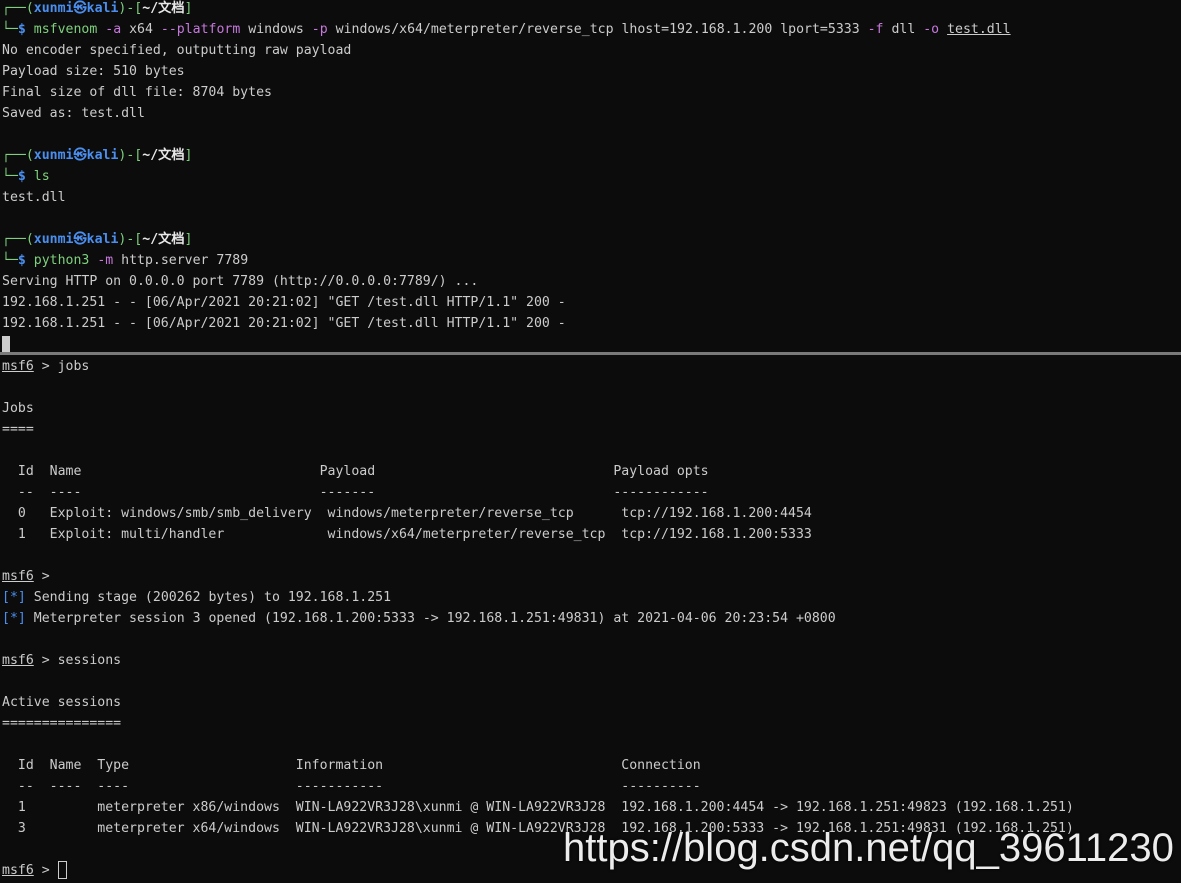  What do you see at coordinates (18, 429) in the screenshot?
I see `jobs-underline: ====` at bounding box center [18, 429].